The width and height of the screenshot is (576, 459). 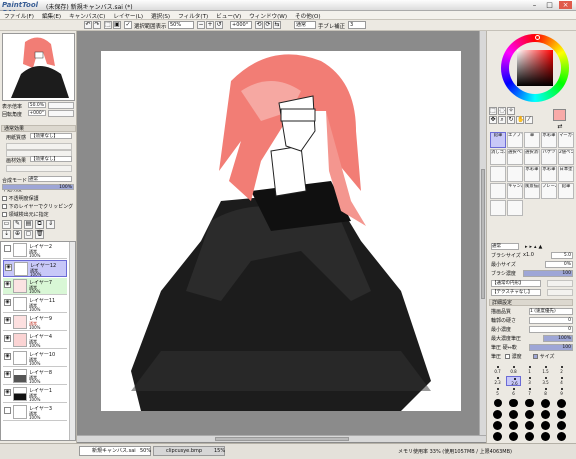 What do you see at coordinates (37, 206) in the screenshot?
I see `clip-option: 下のレイヤーでクリッピング` at bounding box center [37, 206].